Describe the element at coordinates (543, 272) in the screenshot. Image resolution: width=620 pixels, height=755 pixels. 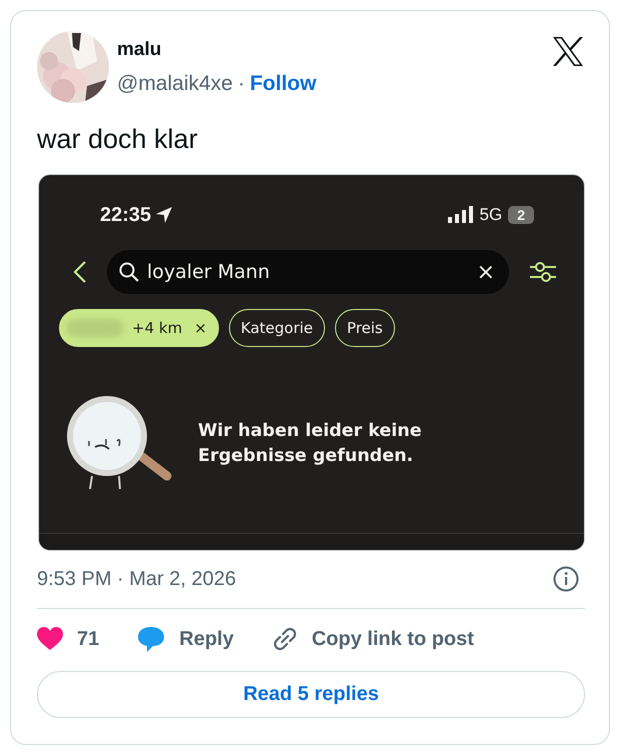
I see `filter-icon` at that location.